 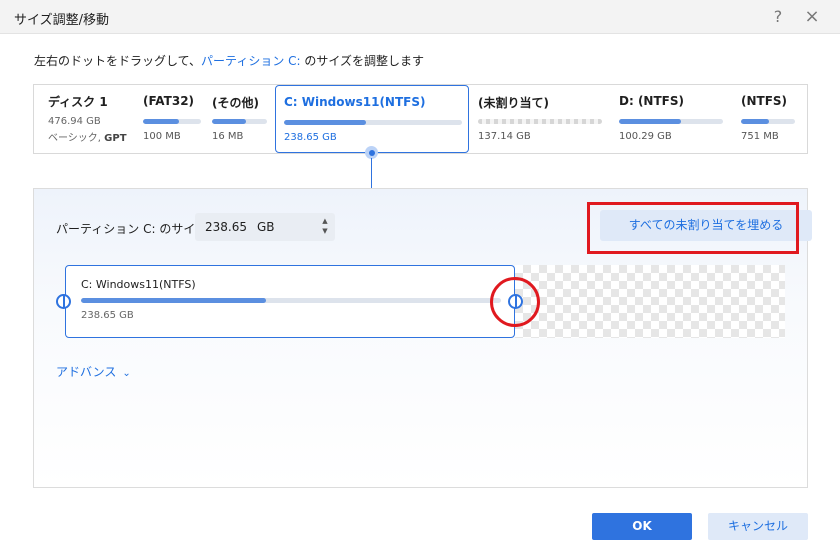 What do you see at coordinates (63, 301) in the screenshot?
I see `left-resize-handle-icon` at bounding box center [63, 301].